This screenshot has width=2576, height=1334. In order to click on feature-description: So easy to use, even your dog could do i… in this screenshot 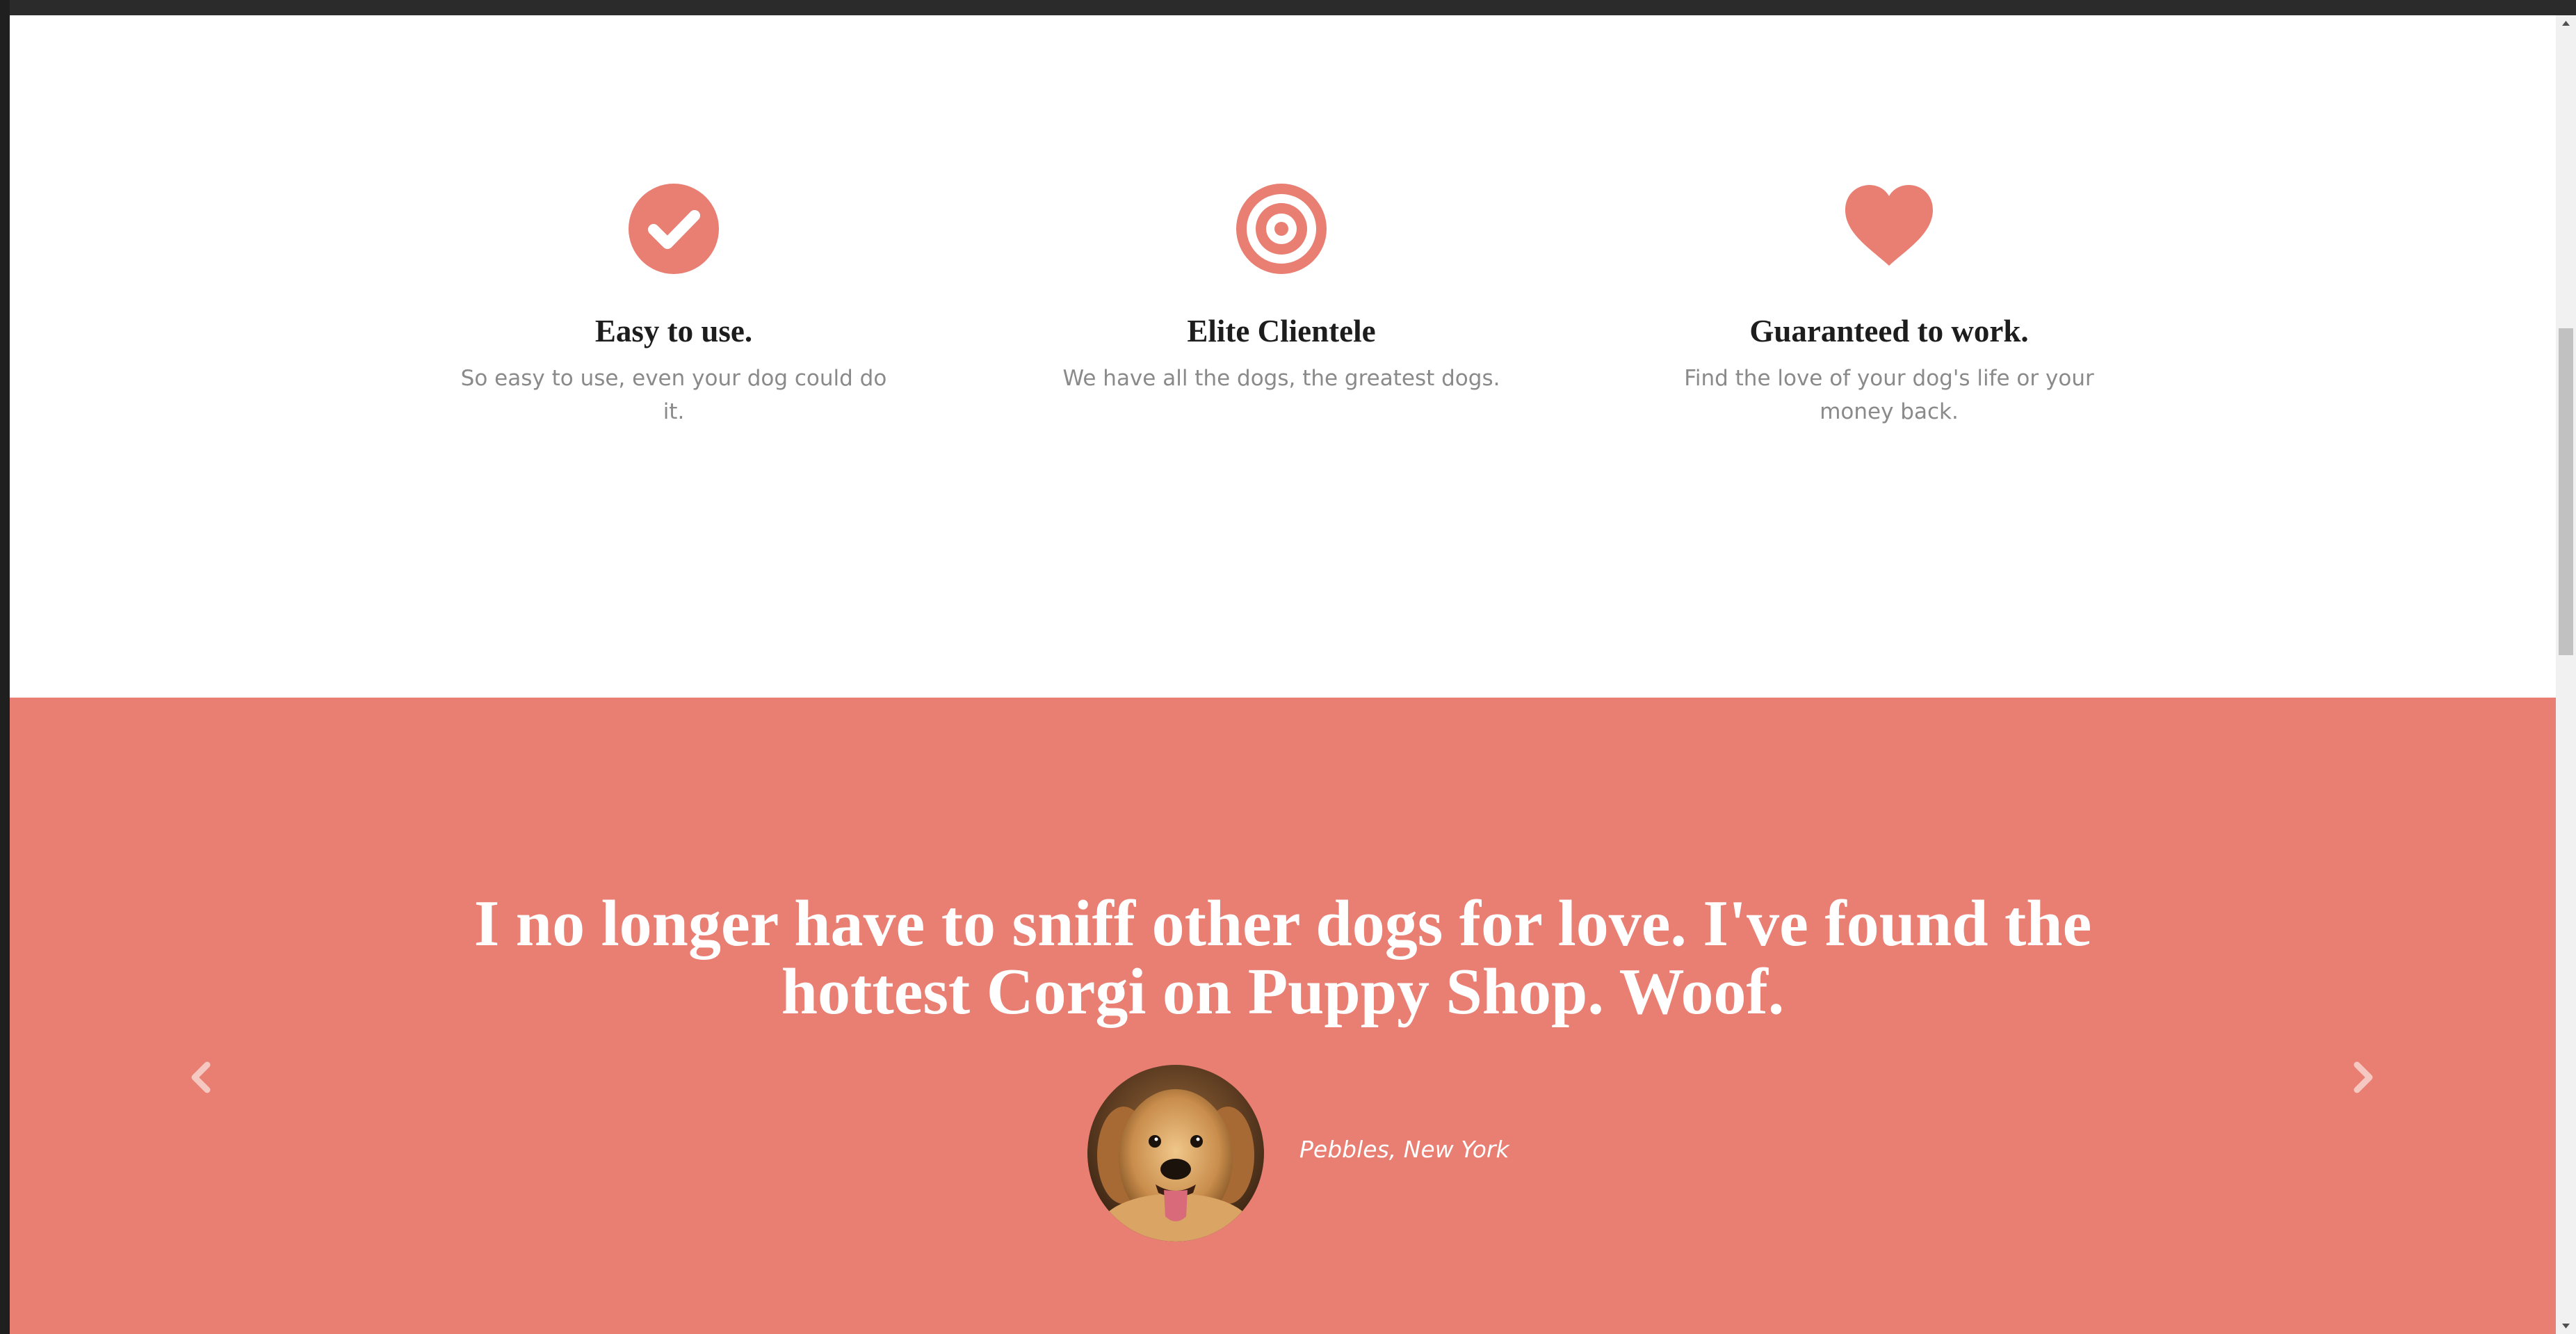, I will do `click(673, 395)`.